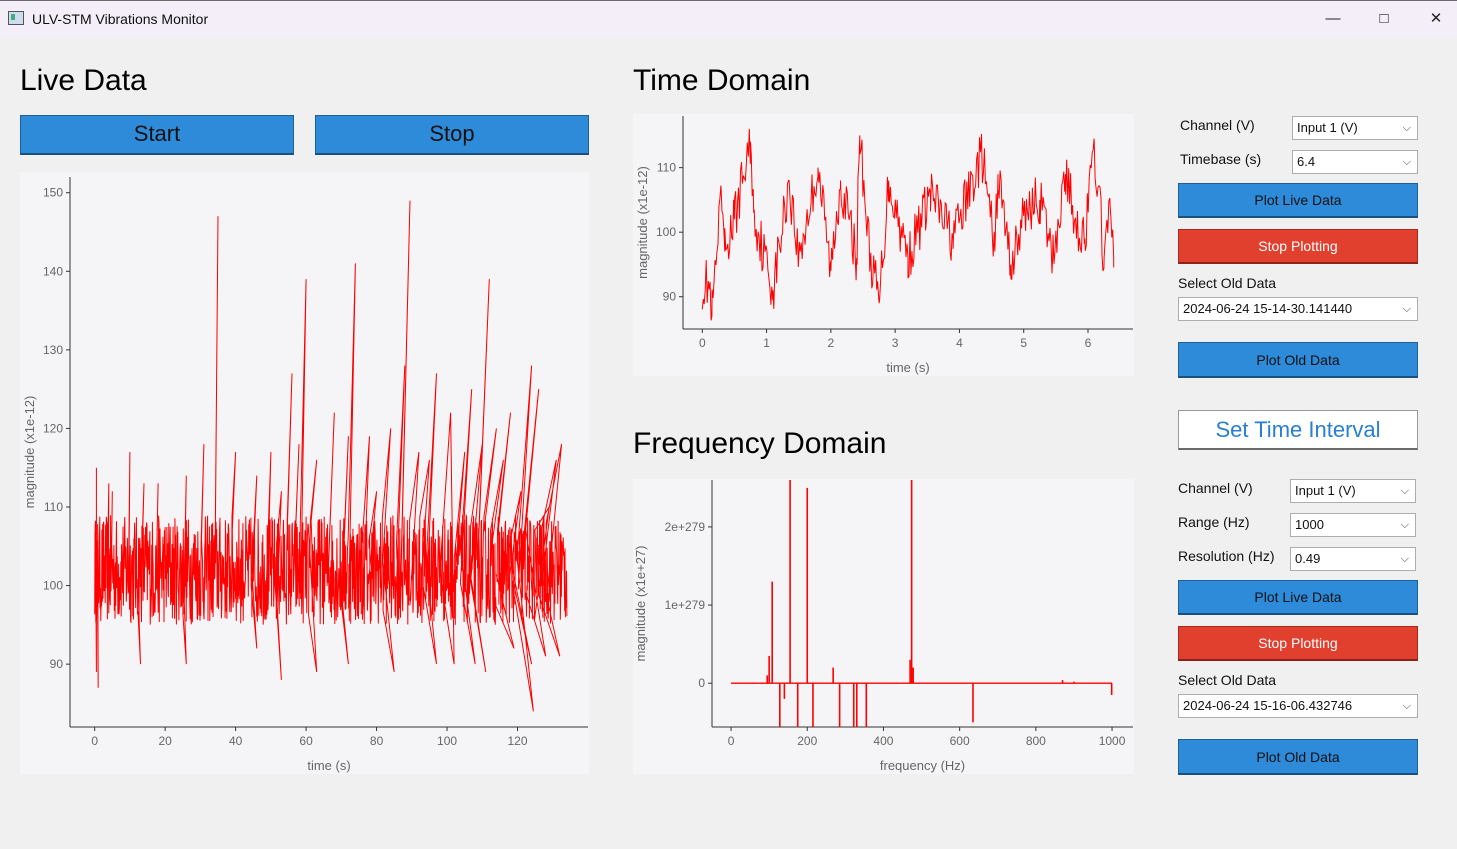  I want to click on x-tick-label: 60, so click(306, 741).